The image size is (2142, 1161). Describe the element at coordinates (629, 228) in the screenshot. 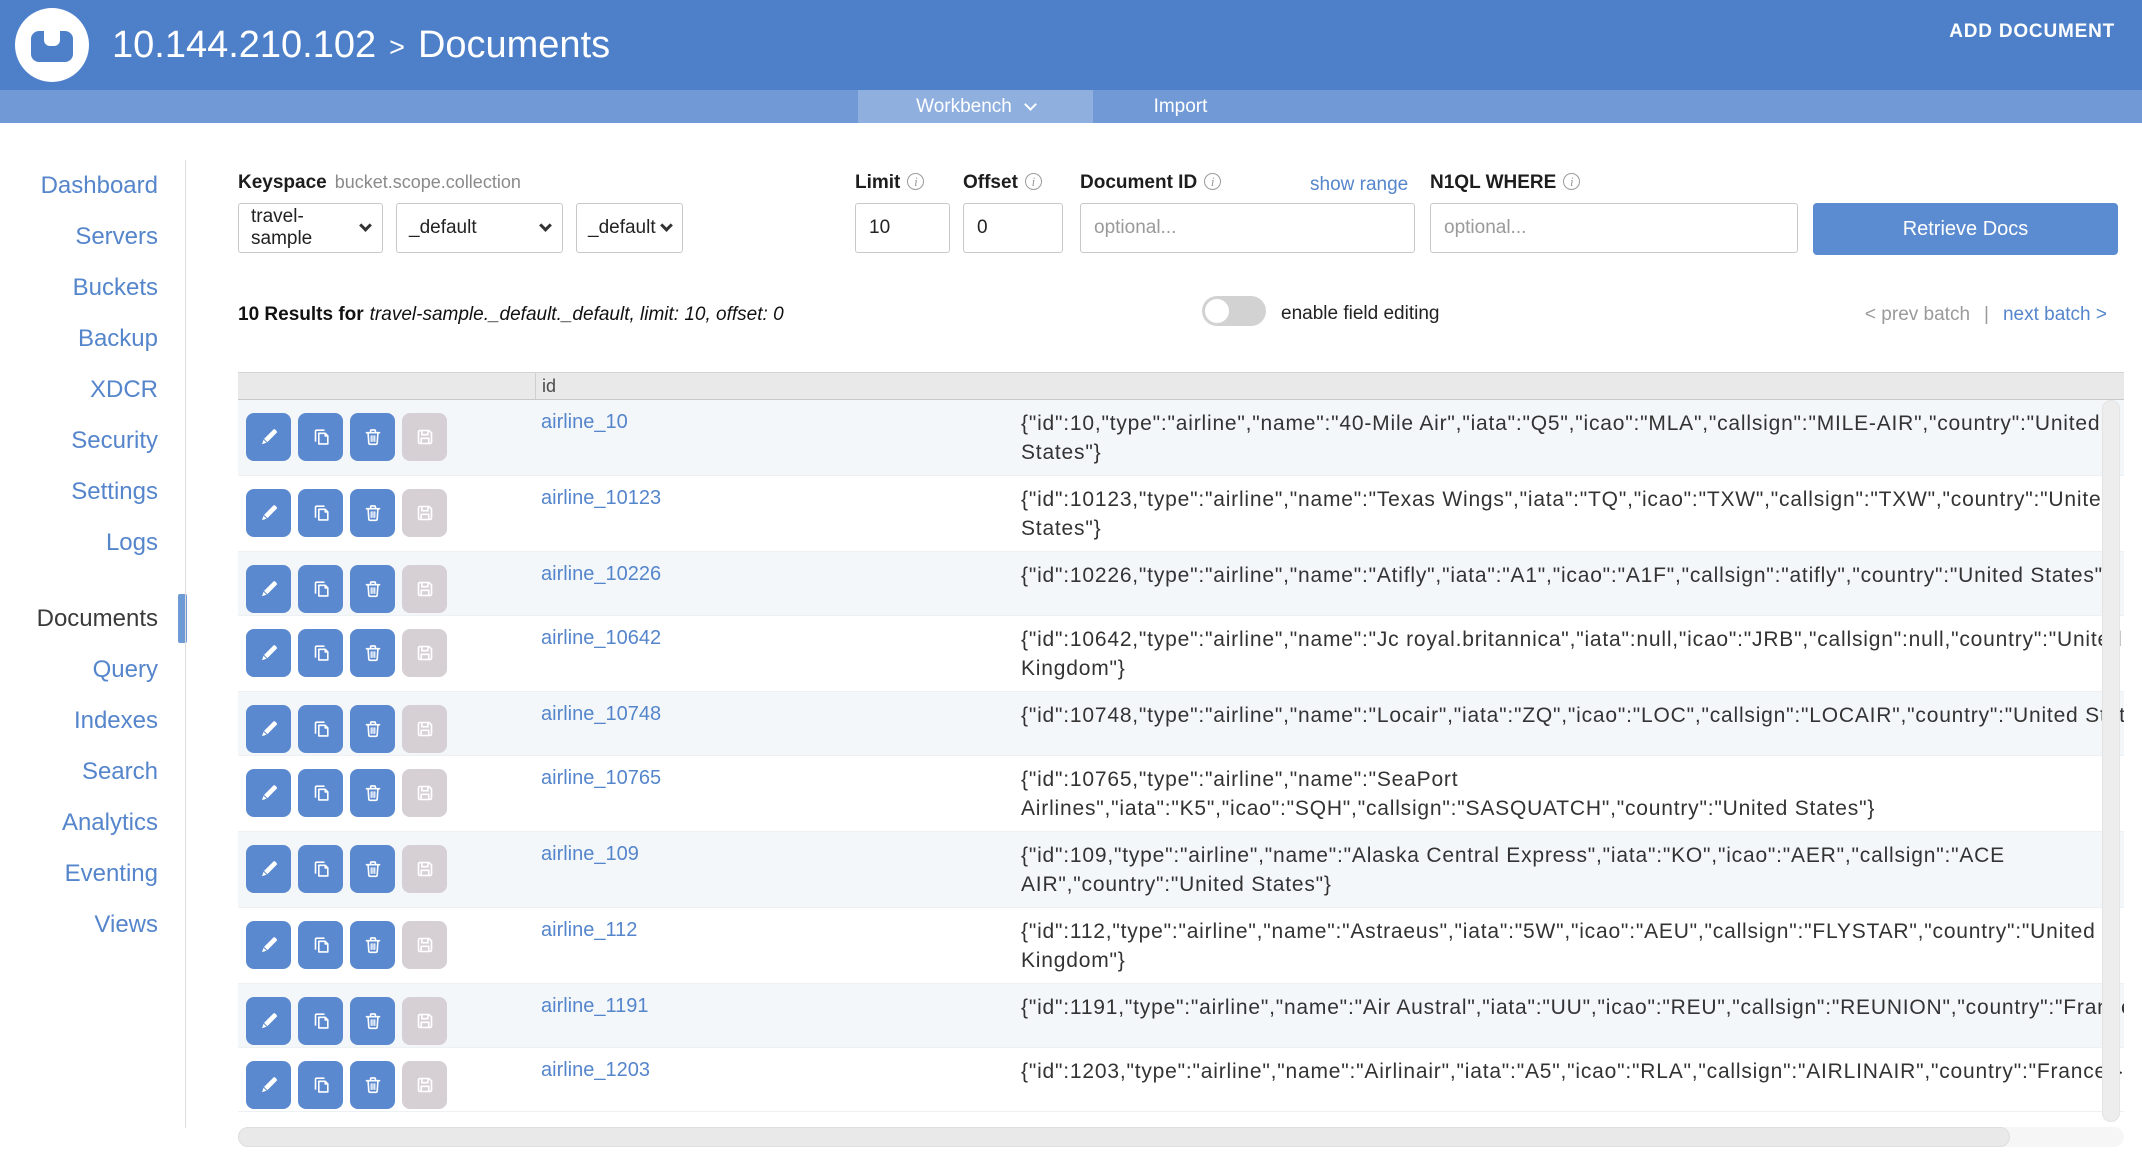

I see `collection-select: _default` at that location.